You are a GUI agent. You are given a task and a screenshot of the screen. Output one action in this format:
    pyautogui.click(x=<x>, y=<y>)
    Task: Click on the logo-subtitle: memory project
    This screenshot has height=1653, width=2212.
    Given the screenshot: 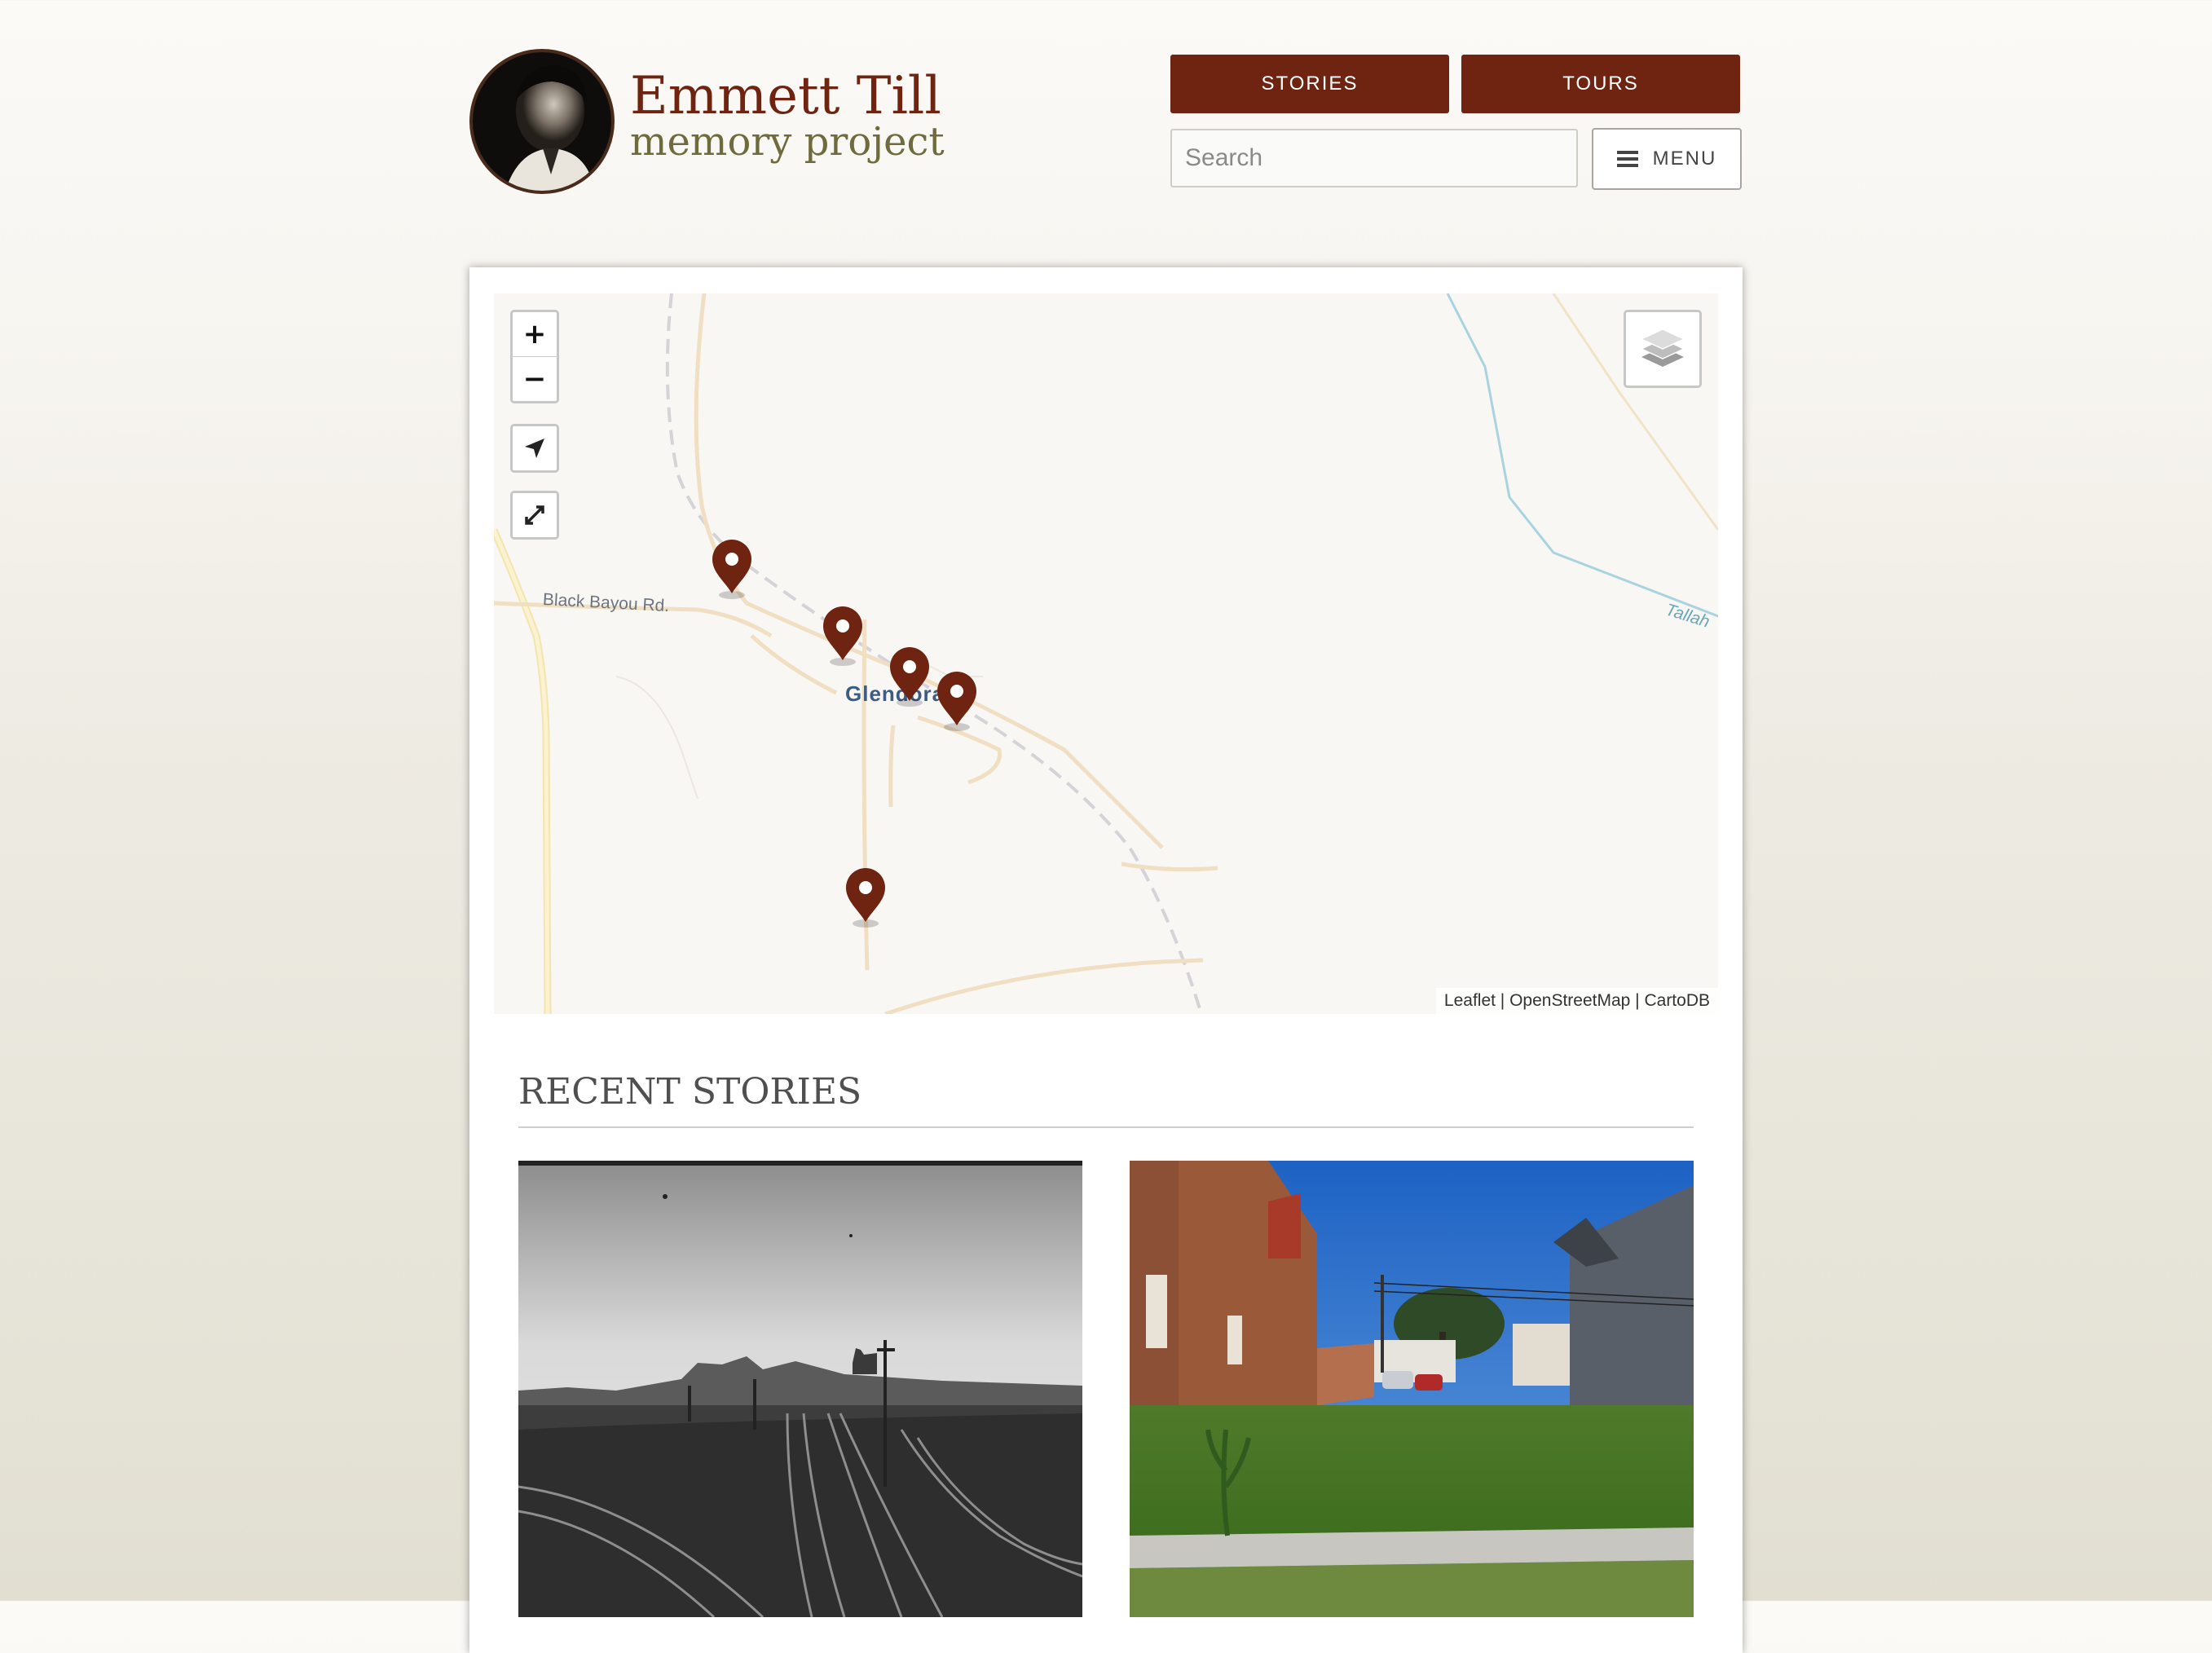 What is the action you would take?
    pyautogui.click(x=787, y=142)
    